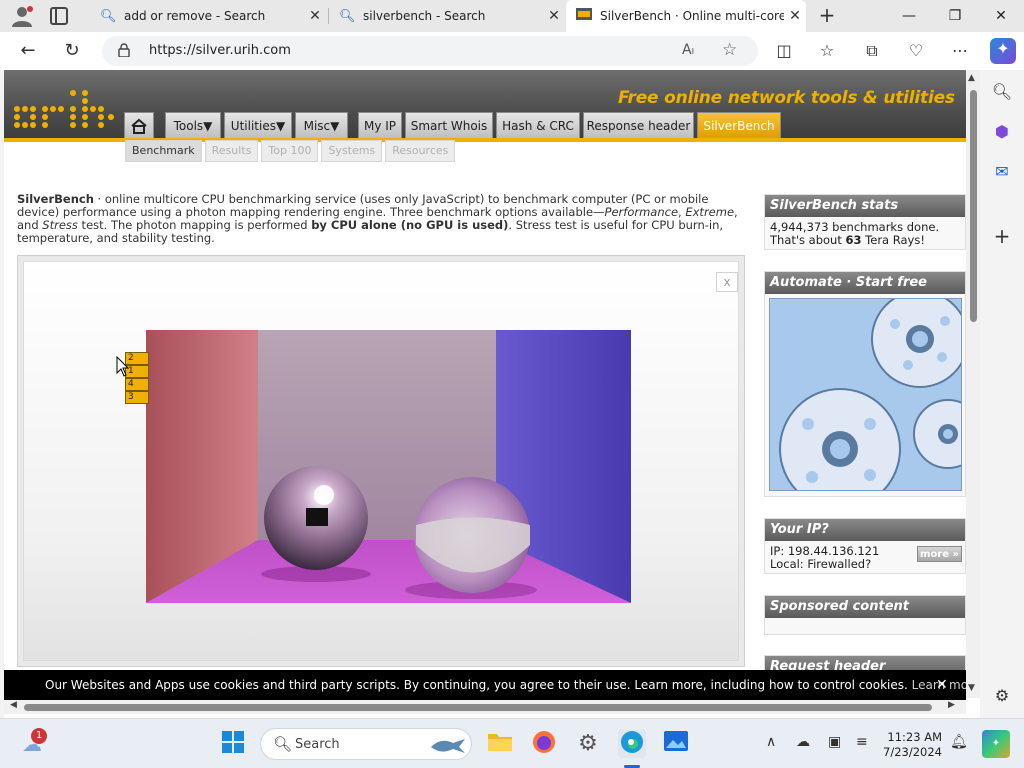 This screenshot has width=1024, height=768. I want to click on vertical-scrollbar: ▲ ▼, so click(973, 384).